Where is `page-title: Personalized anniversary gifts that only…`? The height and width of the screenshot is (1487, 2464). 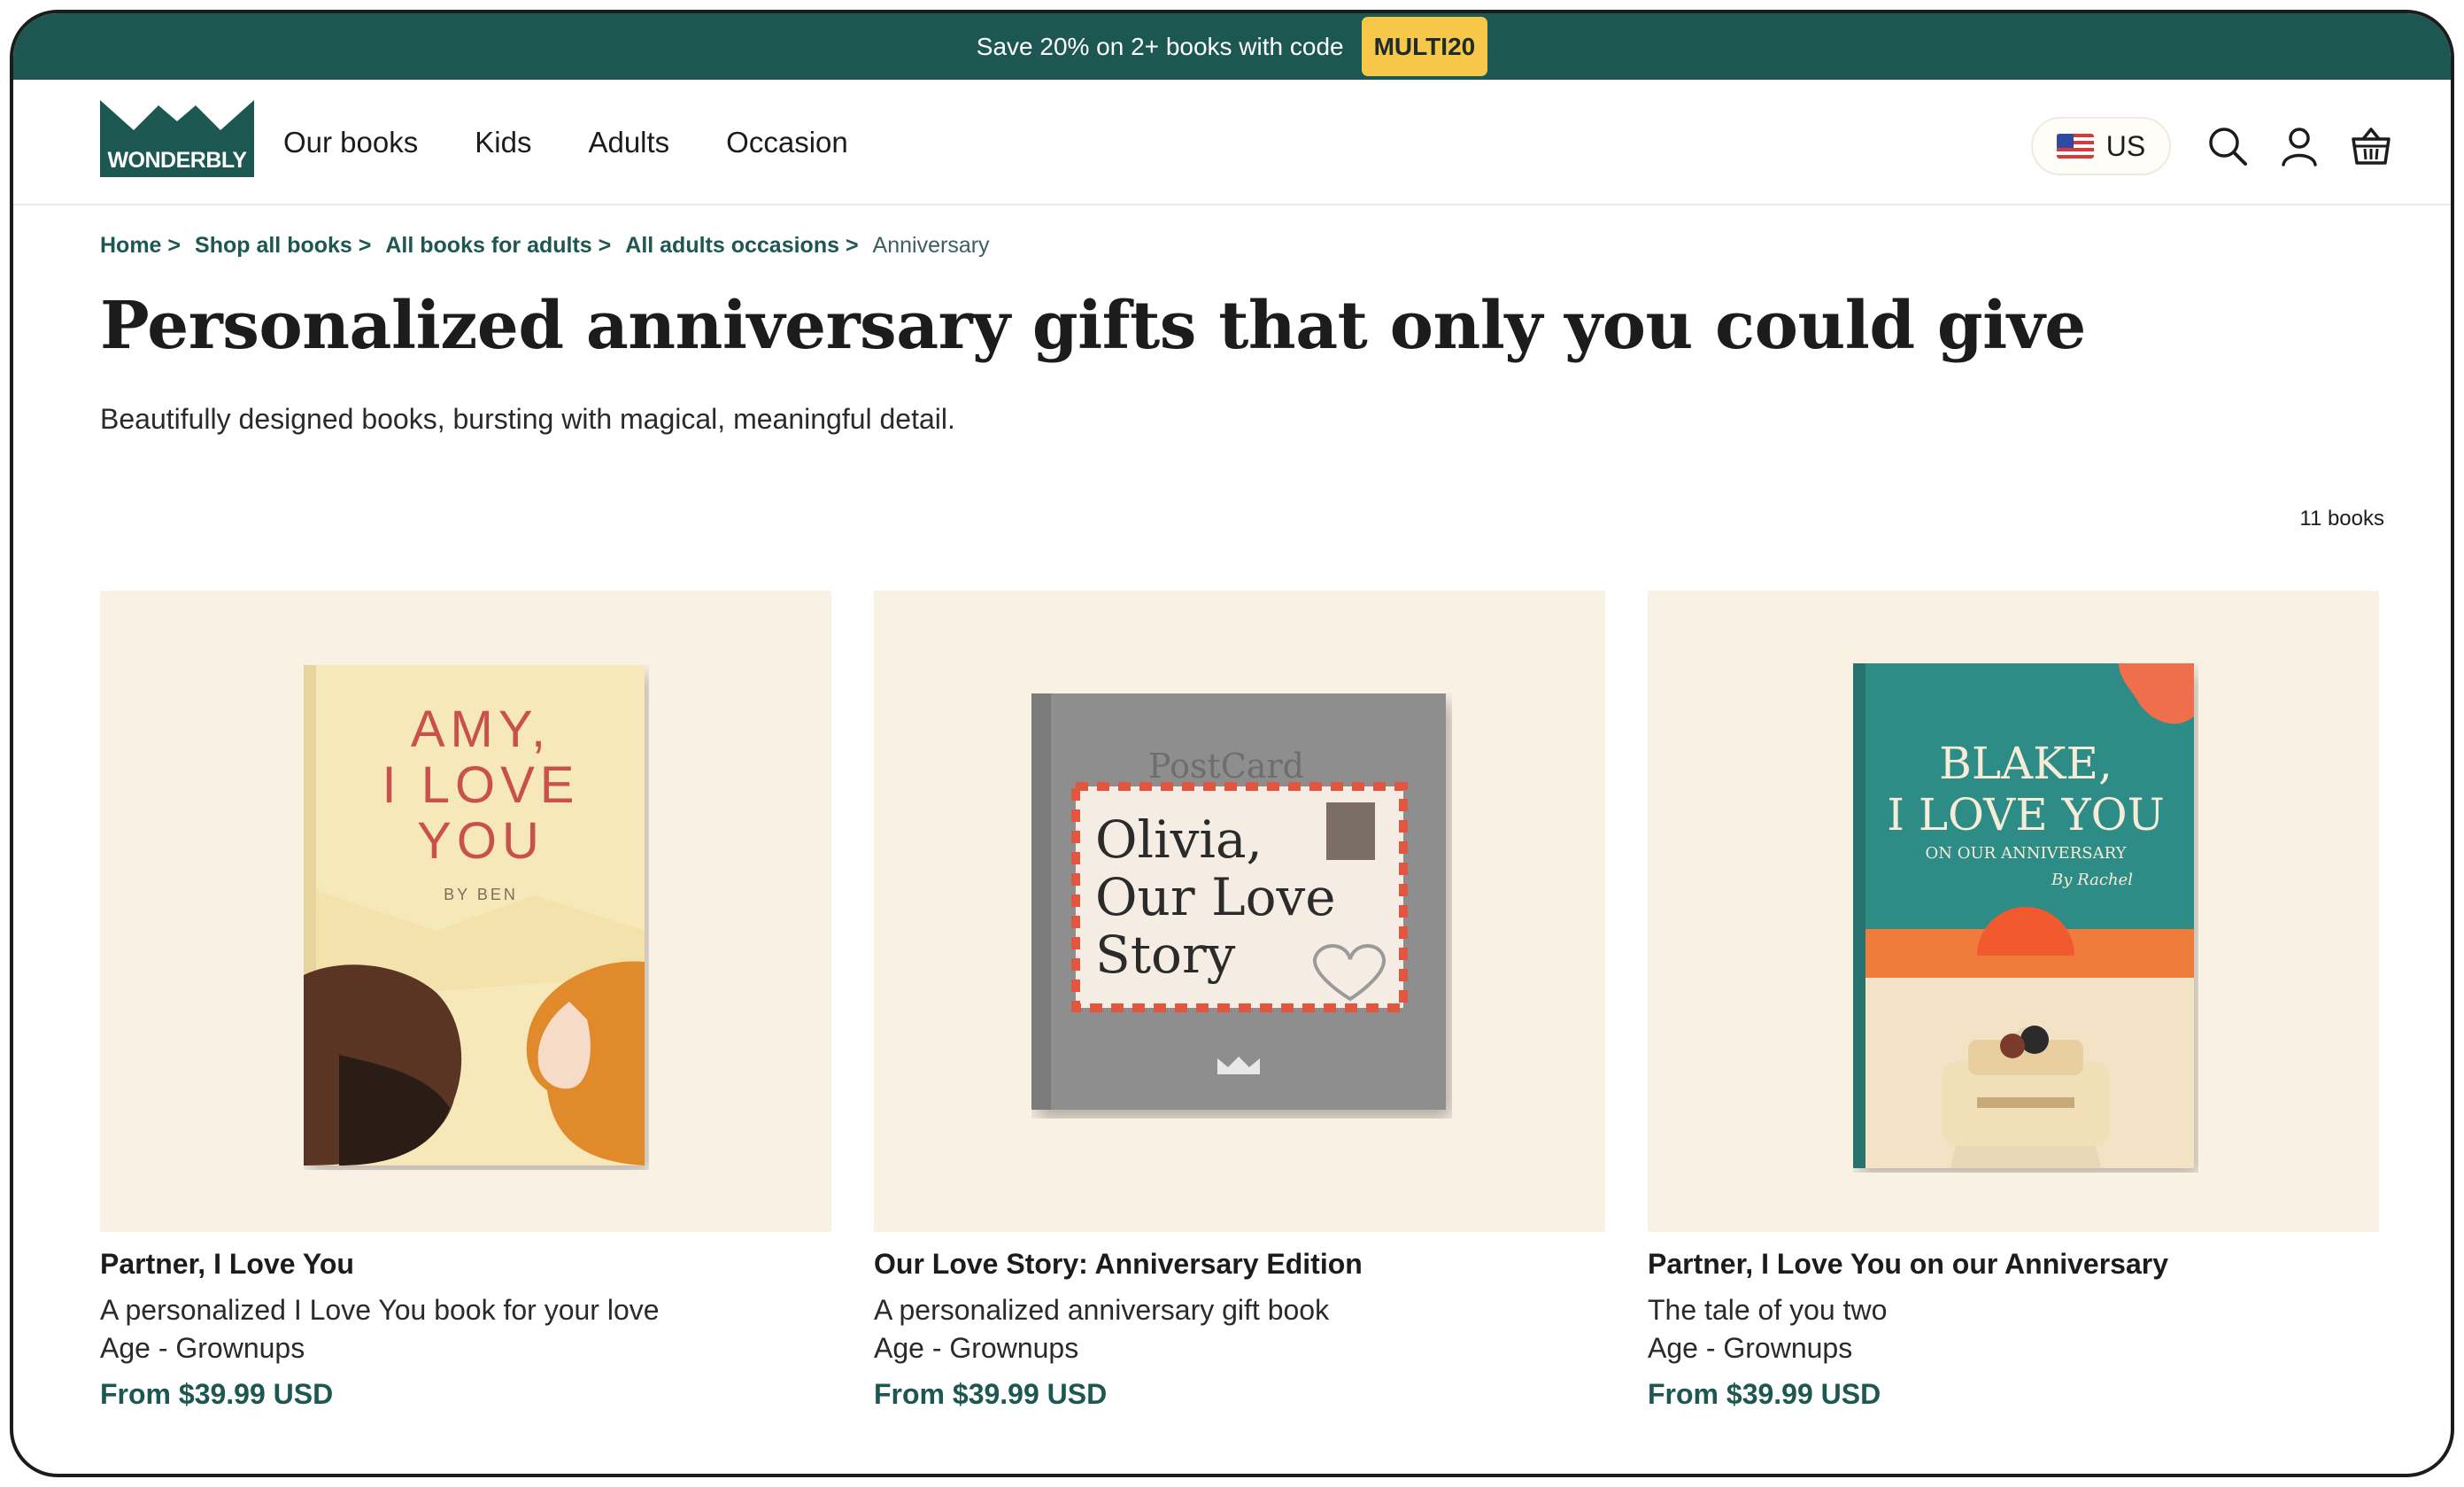
page-title: Personalized anniversary gifts that only… is located at coordinates (1093, 326).